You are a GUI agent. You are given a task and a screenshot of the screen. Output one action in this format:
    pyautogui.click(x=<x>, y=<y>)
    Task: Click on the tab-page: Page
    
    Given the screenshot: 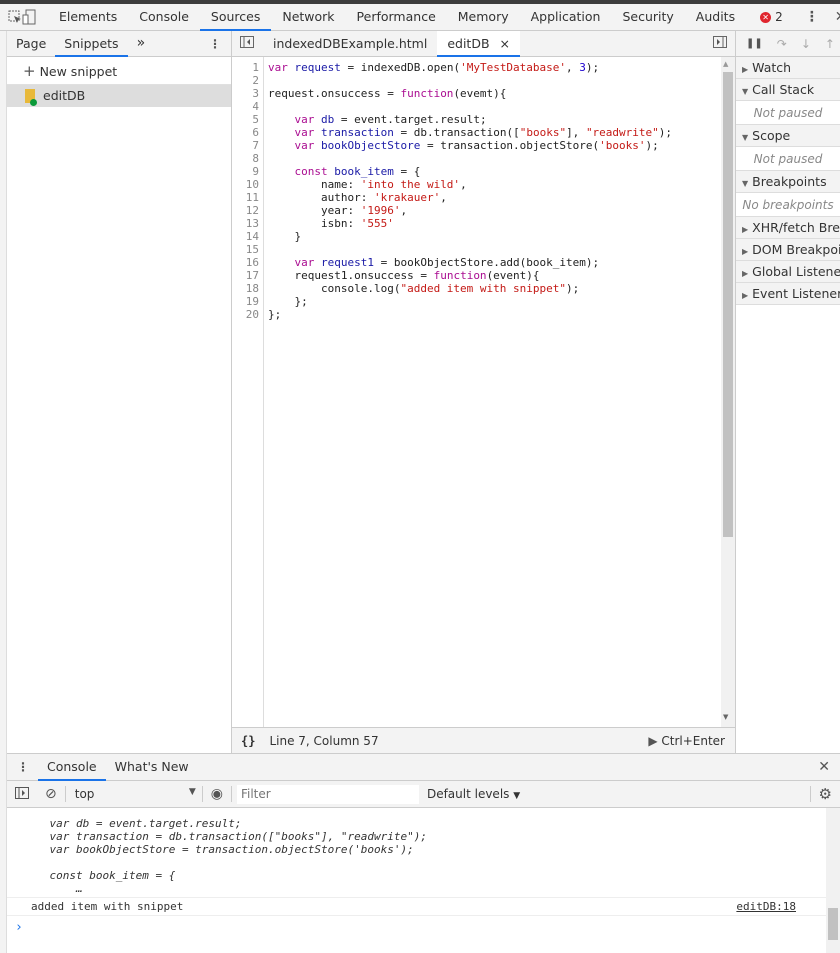 What is the action you would take?
    pyautogui.click(x=31, y=44)
    